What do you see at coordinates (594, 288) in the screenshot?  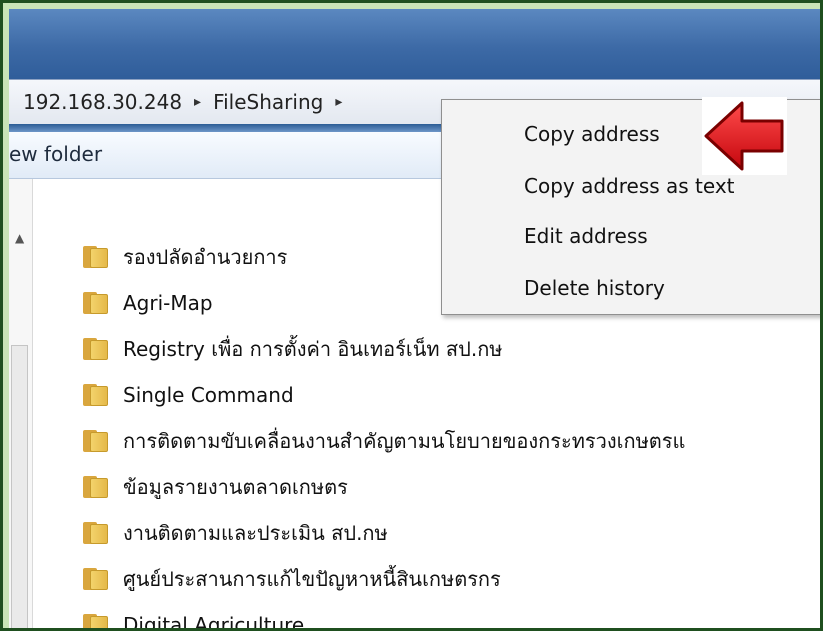 I see `menu-item-delete-history: Delete history` at bounding box center [594, 288].